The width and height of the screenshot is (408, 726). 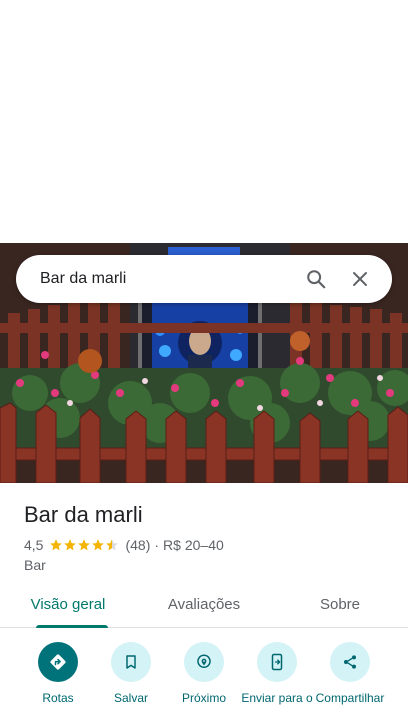 I want to click on action-label: Rotas, so click(x=58, y=698).